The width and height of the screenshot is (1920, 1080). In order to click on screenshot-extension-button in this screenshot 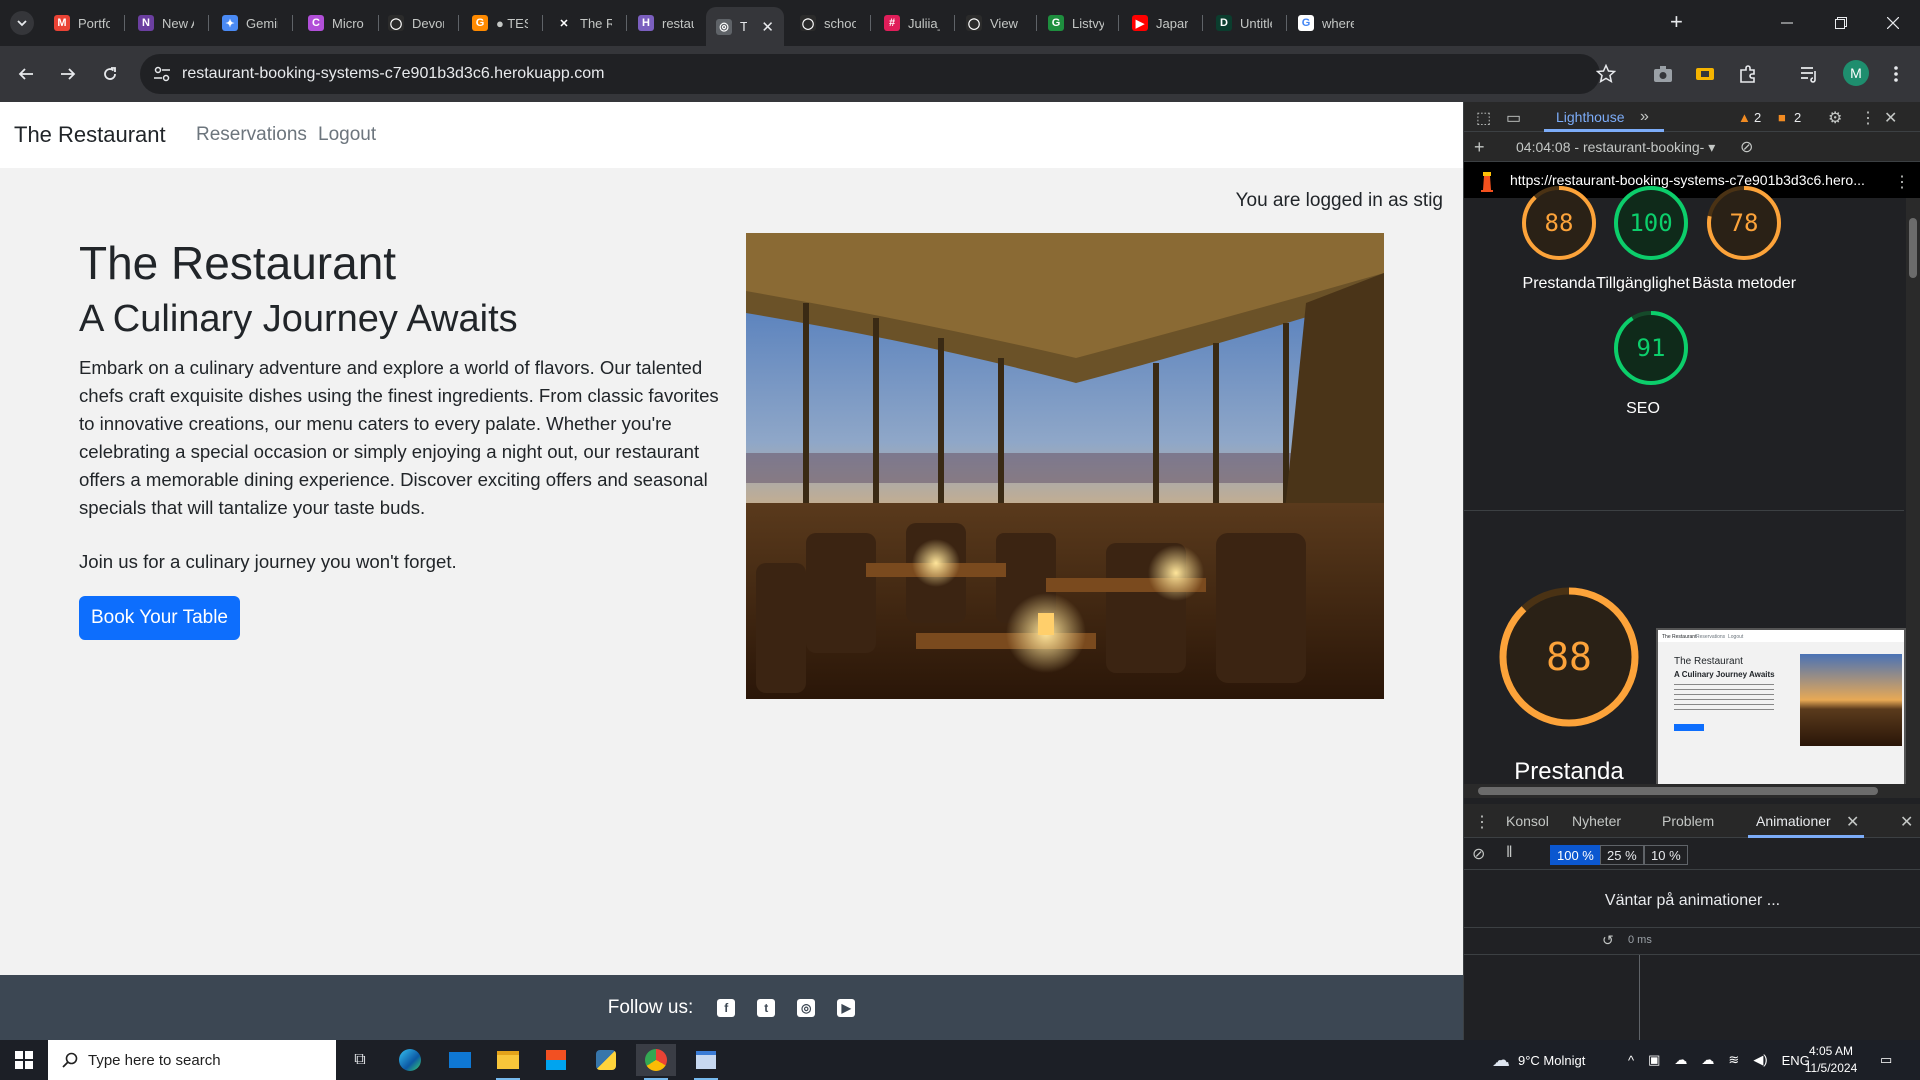, I will do `click(1663, 74)`.